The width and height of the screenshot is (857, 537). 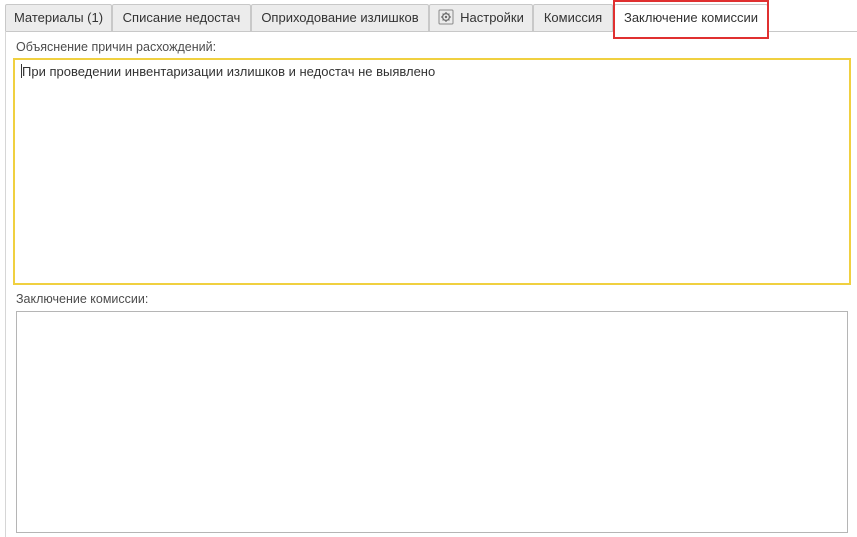 I want to click on tab-settings: Настройки, so click(x=481, y=17).